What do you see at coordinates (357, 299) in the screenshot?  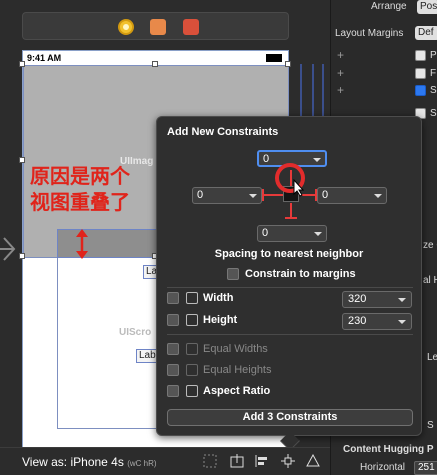 I see `width-value: 320` at bounding box center [357, 299].